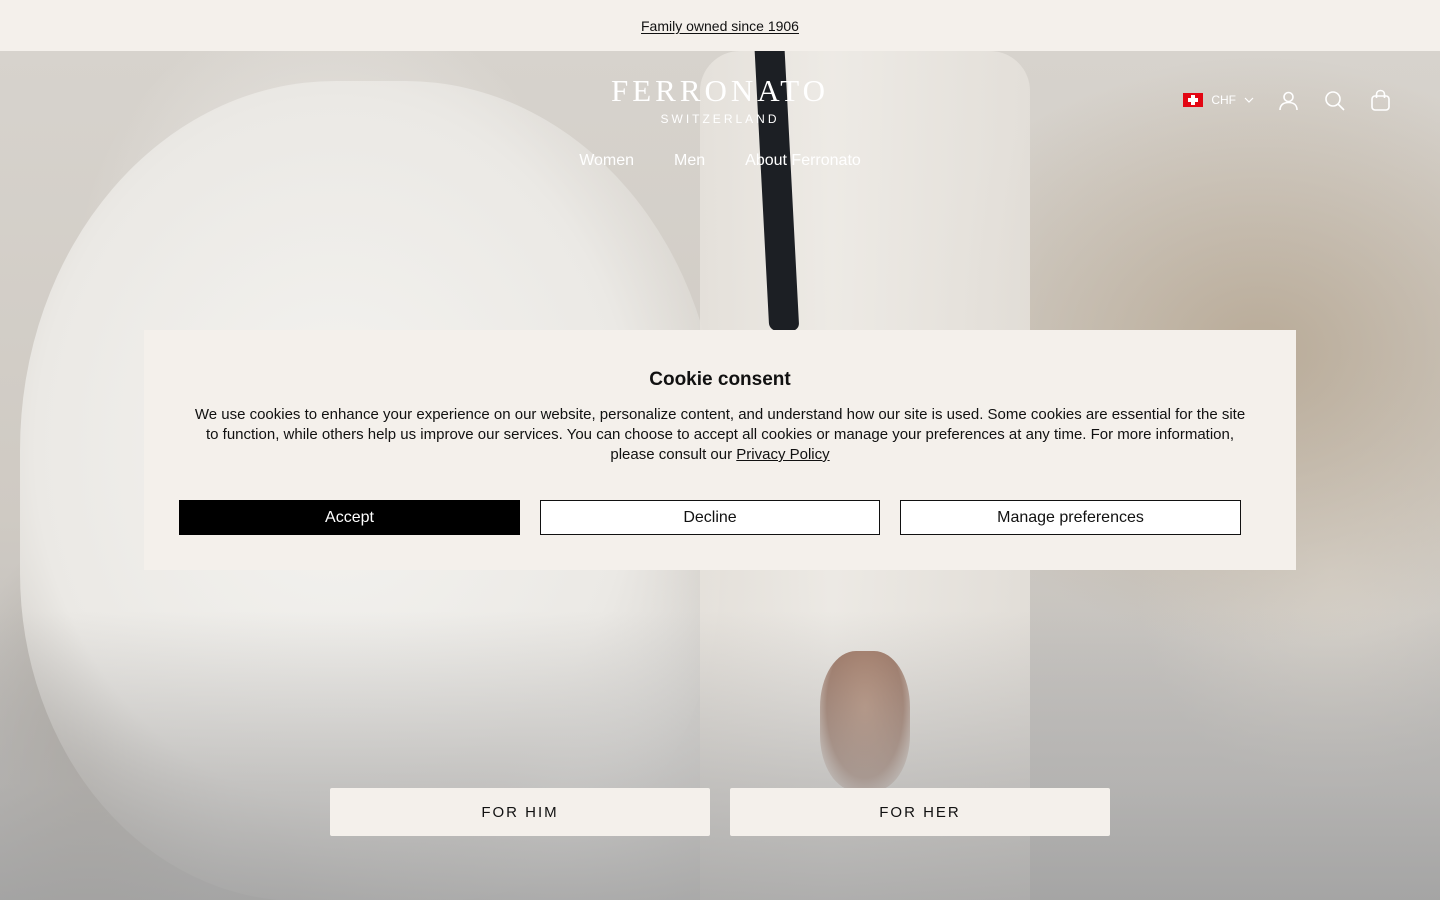  I want to click on accept-button: Accept, so click(349, 517).